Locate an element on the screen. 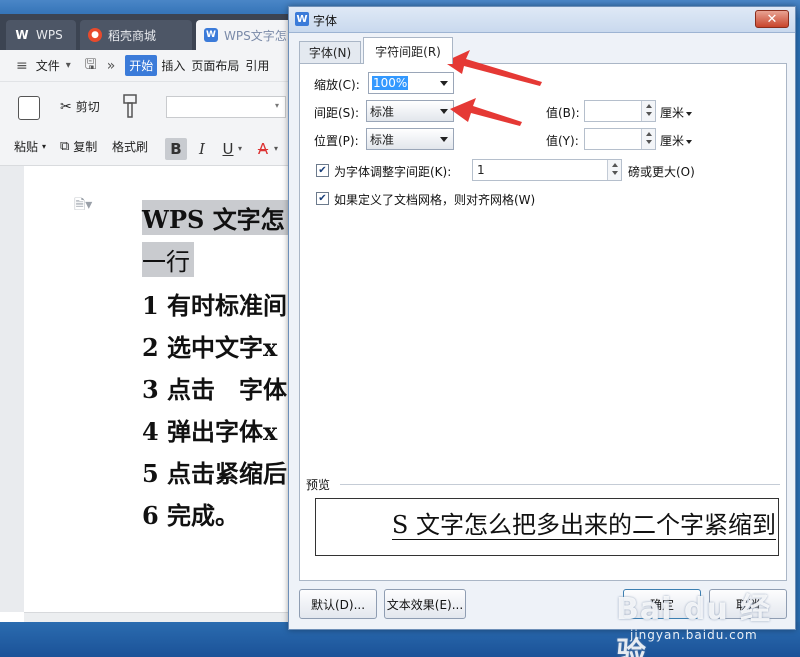 This screenshot has width=800, height=657. scale-combo: 100% is located at coordinates (411, 83).